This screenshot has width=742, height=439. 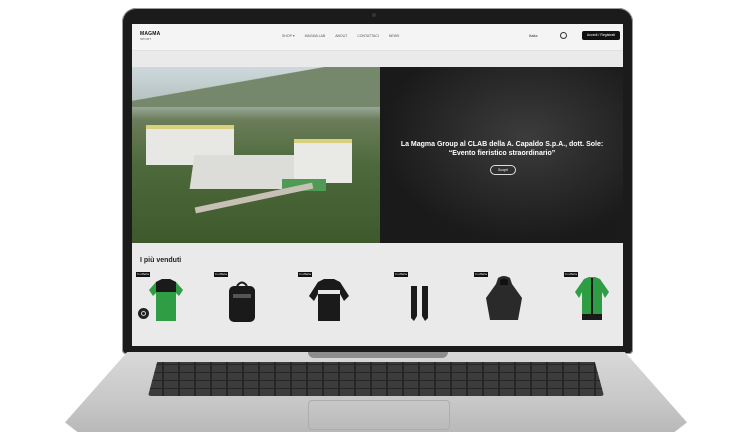 I want to click on sweatshirt-icon, so click(x=329, y=300).